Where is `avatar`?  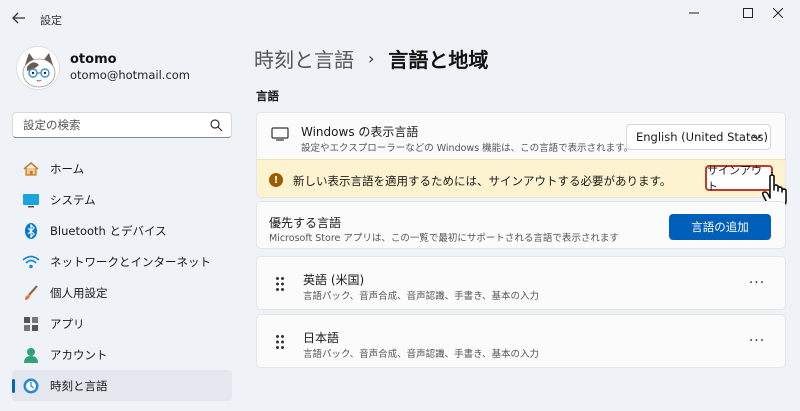 avatar is located at coordinates (38, 68).